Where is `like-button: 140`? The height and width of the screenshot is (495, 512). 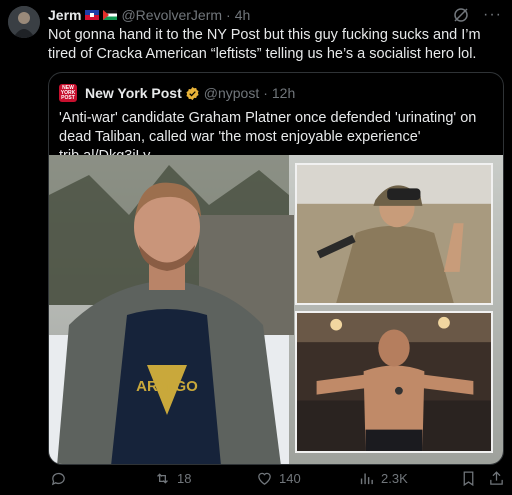 like-button: 140 is located at coordinates (278, 478).